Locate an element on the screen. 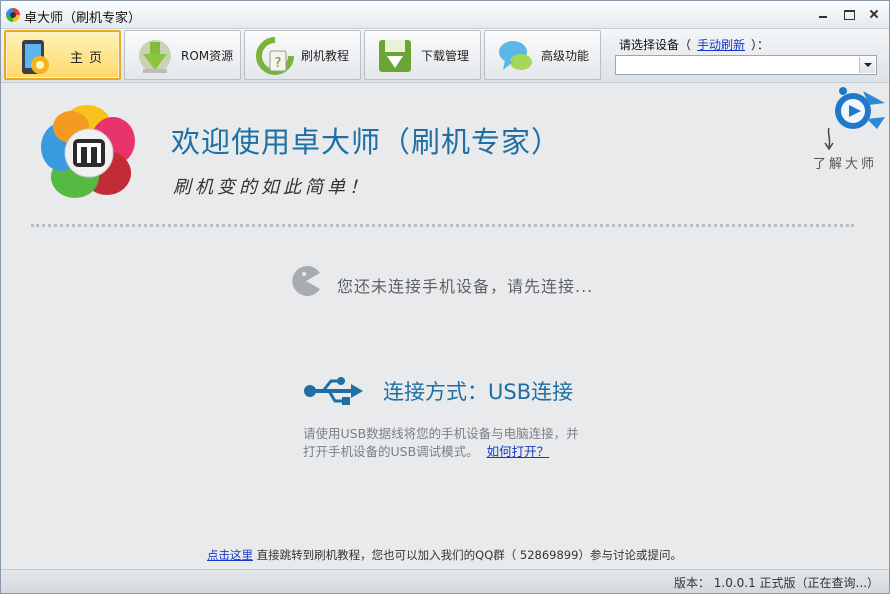 The width and height of the screenshot is (890, 594). main-toolbar: 主页 ROM资源 ? 刷机教程 下载管理 高级功能 请选择设备（ 手动刷新 ）： is located at coordinates (445, 56).